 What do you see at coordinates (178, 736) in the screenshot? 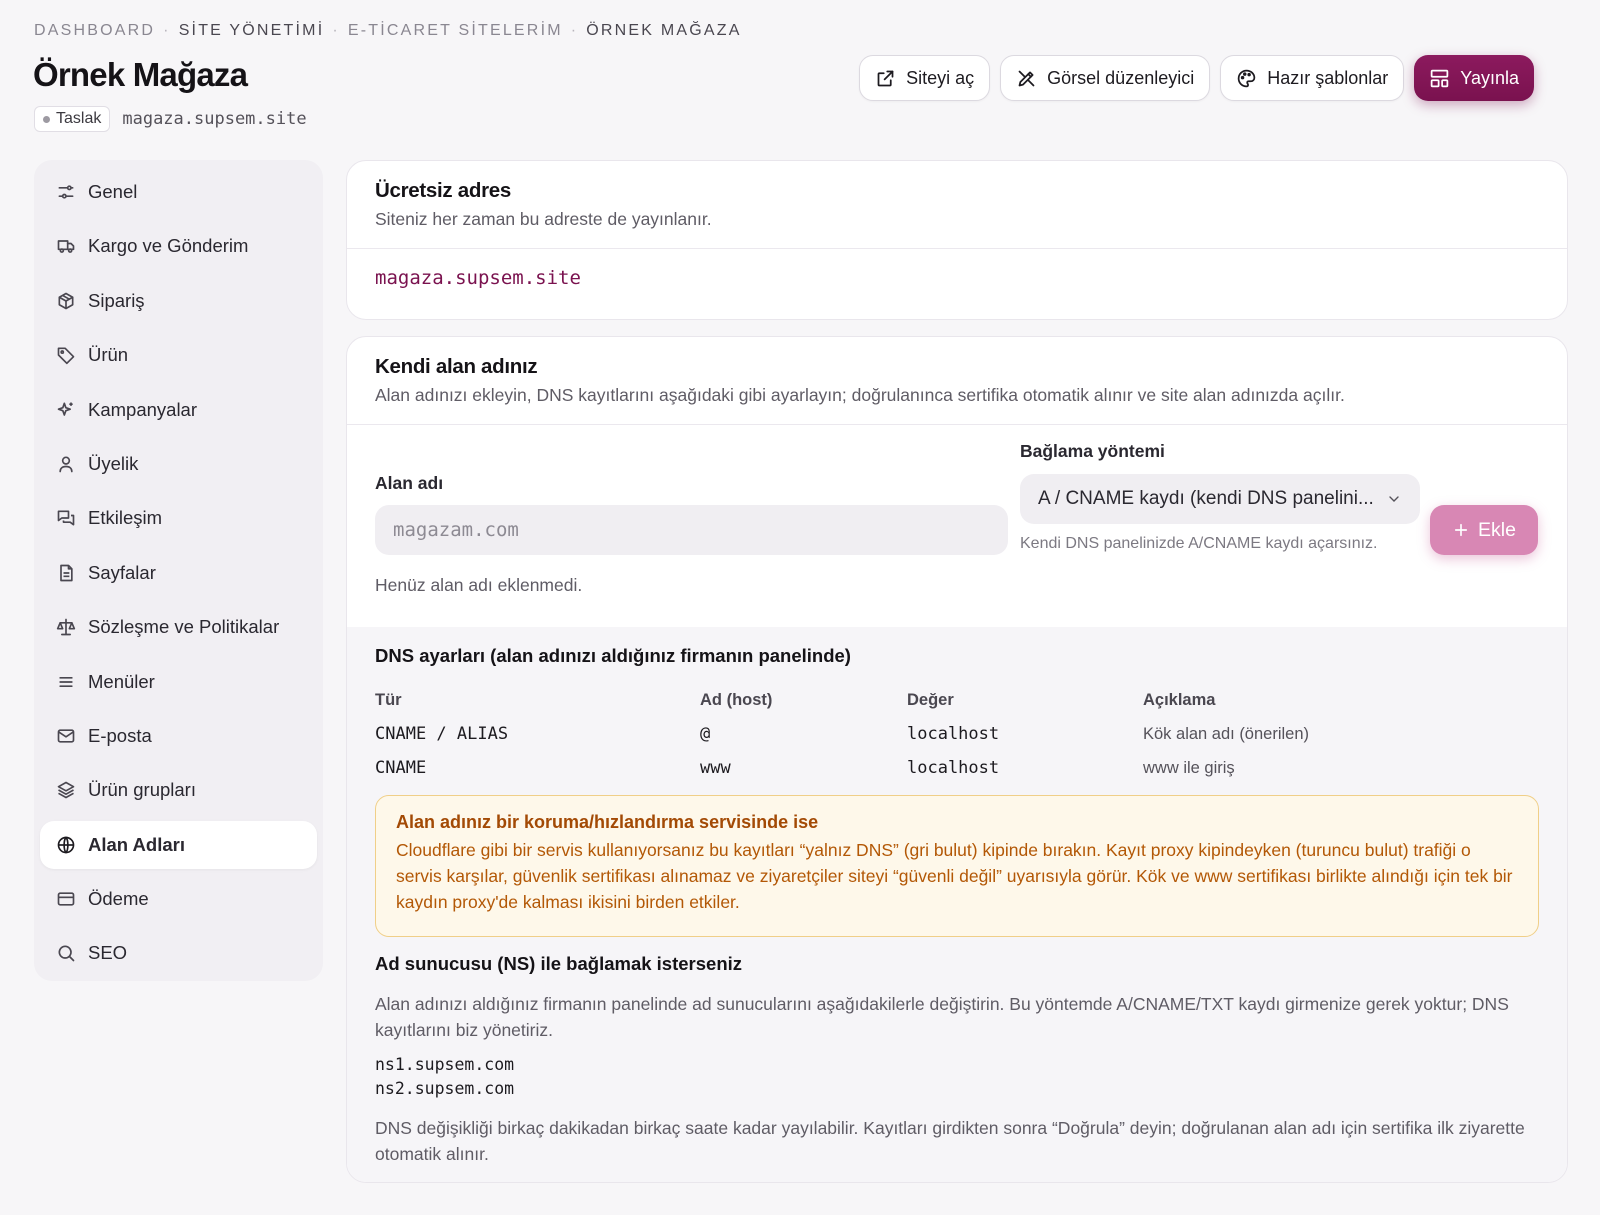
I see `sidebar-item-eposta: E-posta` at bounding box center [178, 736].